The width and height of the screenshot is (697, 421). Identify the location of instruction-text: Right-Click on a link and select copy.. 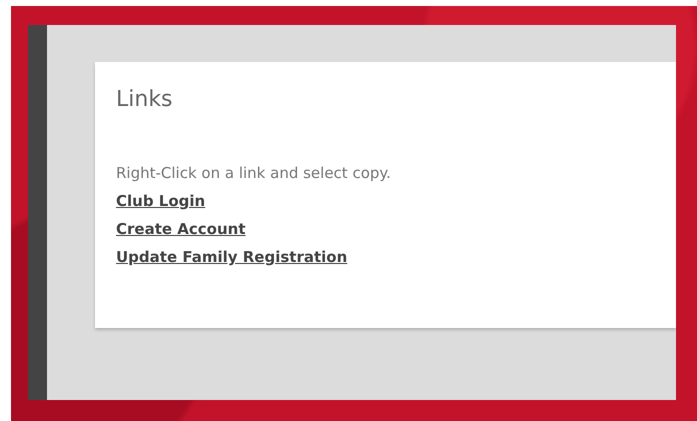
(253, 173).